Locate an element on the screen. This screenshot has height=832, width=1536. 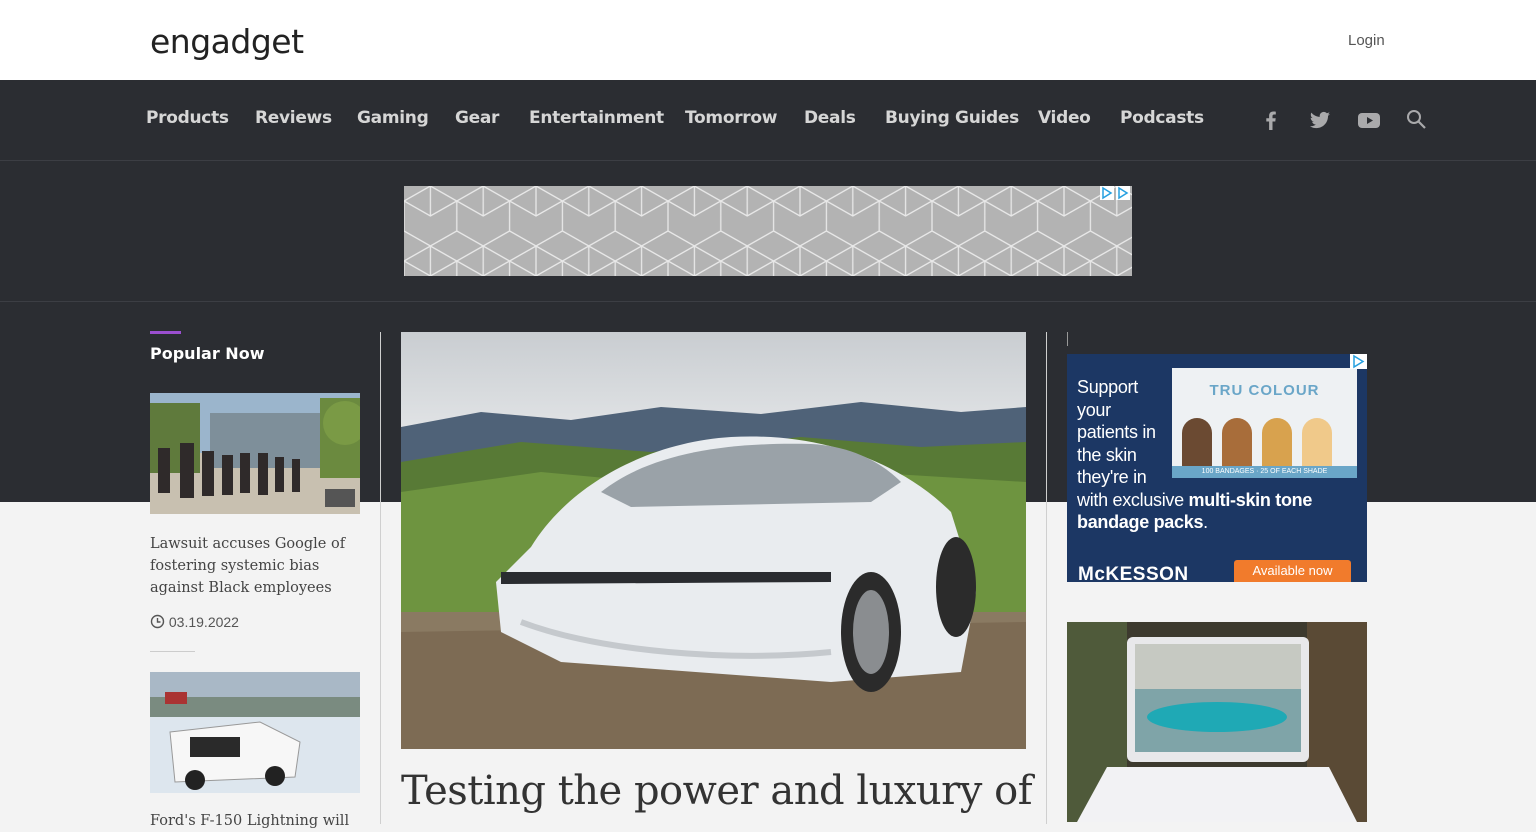
nav-item-buying-guides: Buying Guides is located at coordinates (952, 118).